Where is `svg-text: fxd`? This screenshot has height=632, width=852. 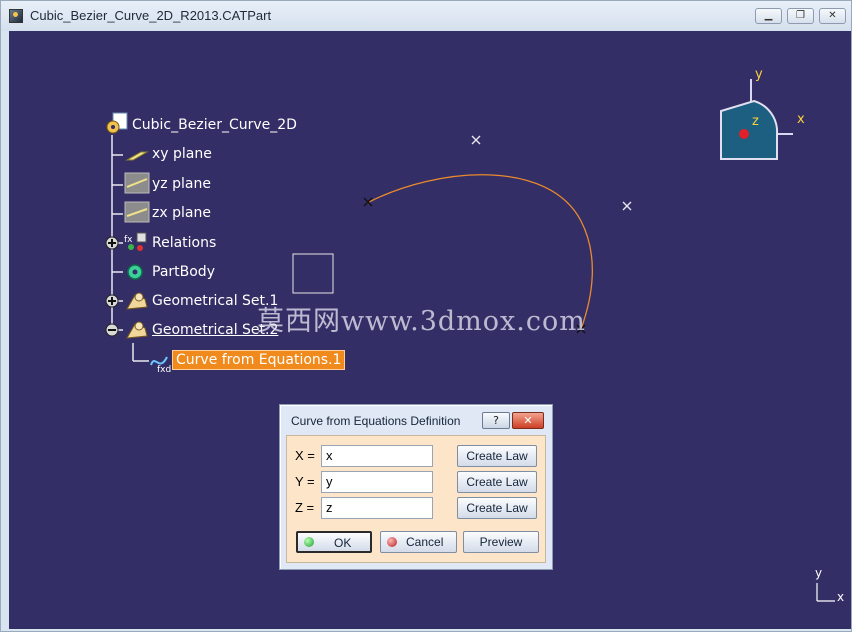 svg-text: fxd is located at coordinates (164, 370).